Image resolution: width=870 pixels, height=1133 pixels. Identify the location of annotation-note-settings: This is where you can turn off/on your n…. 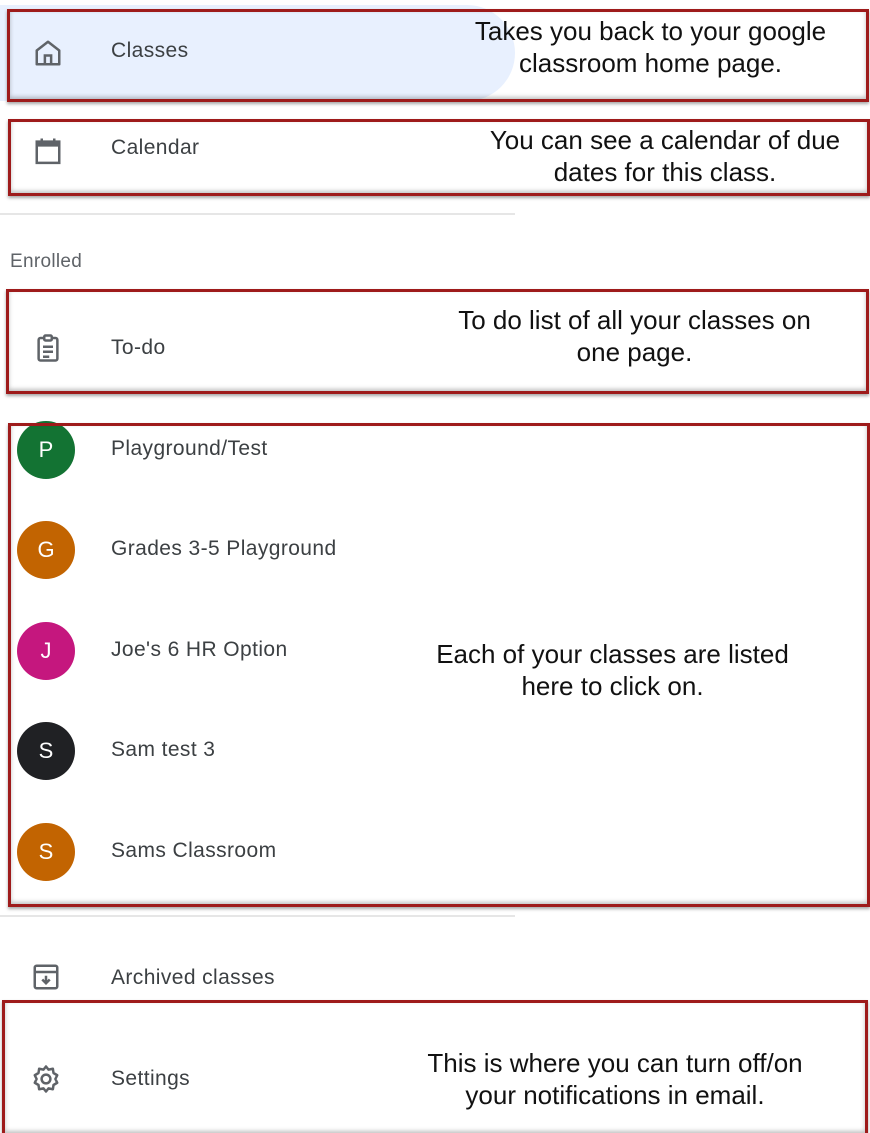
(615, 1079).